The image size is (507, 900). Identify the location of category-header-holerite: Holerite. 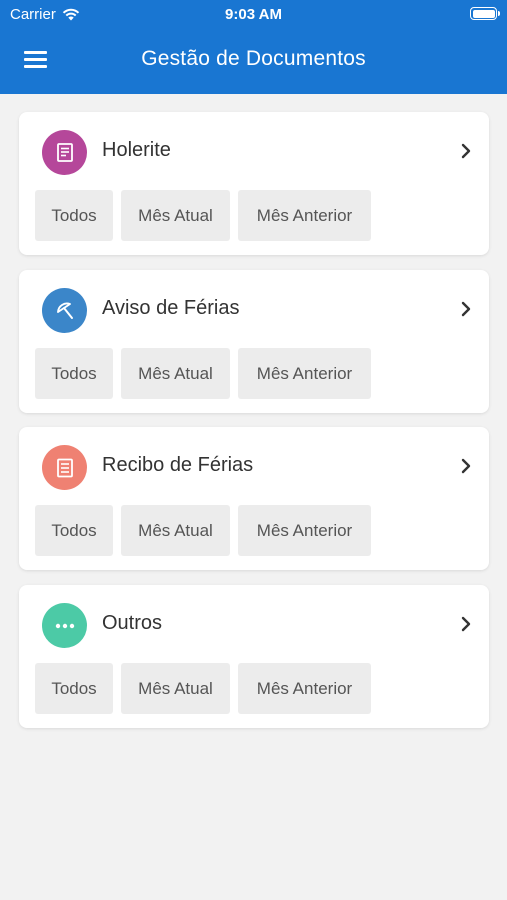
(254, 151).